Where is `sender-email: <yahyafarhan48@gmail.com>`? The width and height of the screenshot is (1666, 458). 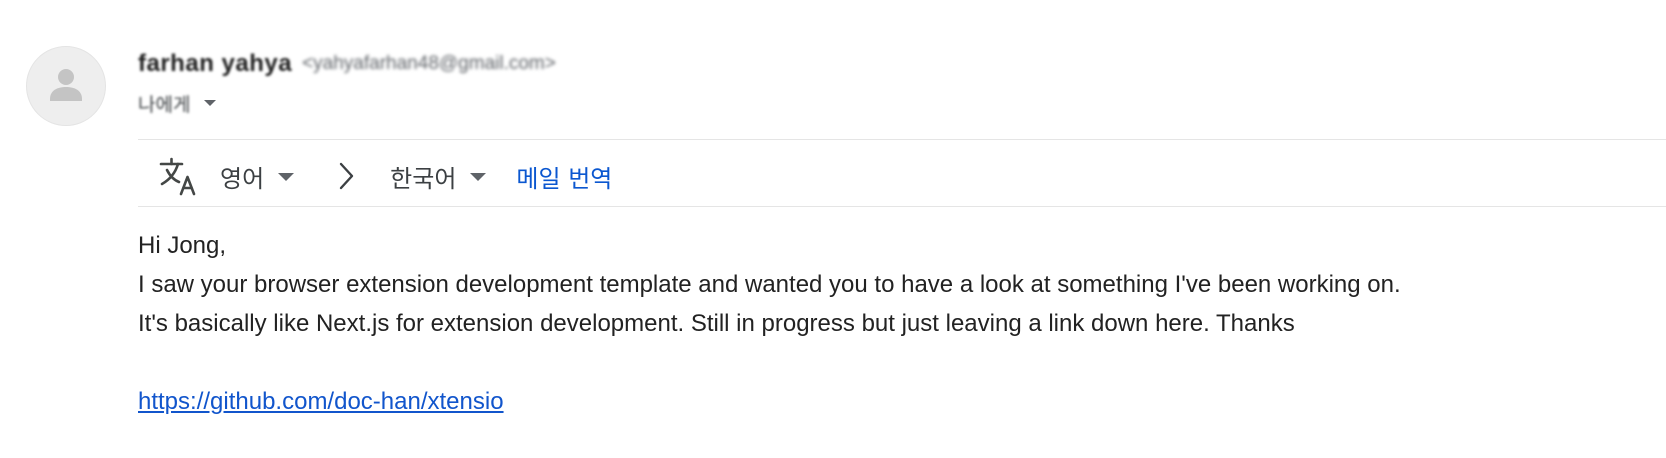
sender-email: <yahyafarhan48@gmail.com> is located at coordinates (429, 63).